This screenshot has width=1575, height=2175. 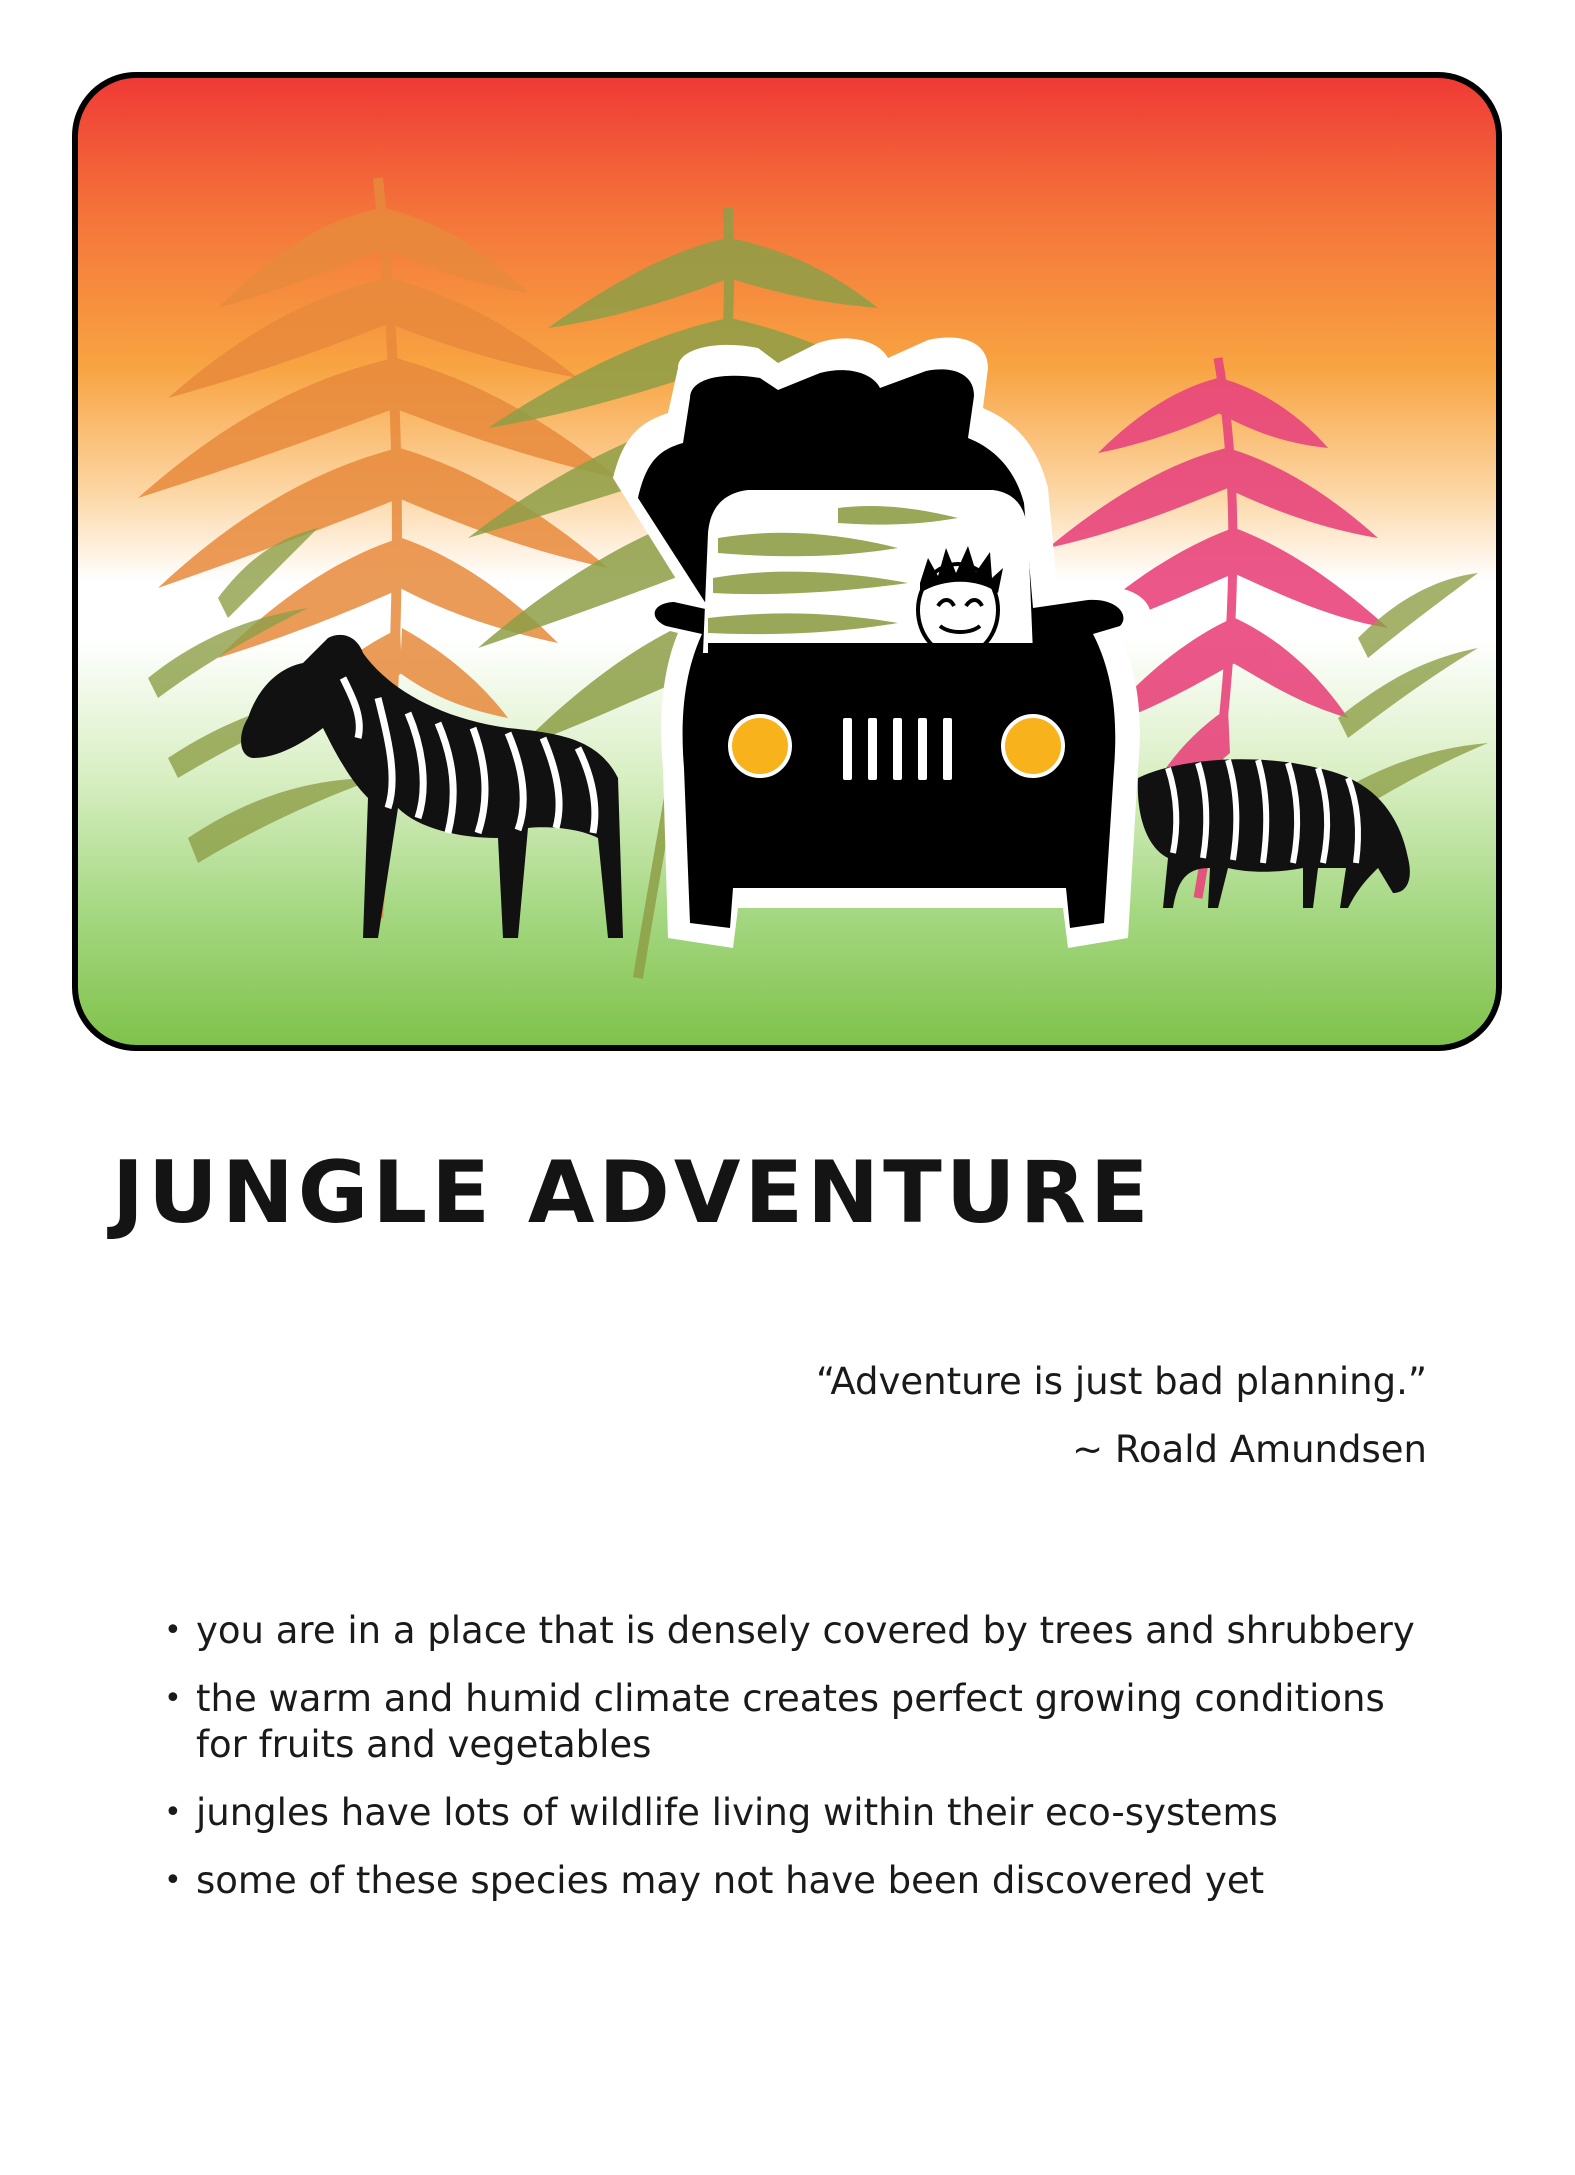 What do you see at coordinates (632, 1193) in the screenshot?
I see `page-title: JUNGLE ADVENTURE` at bounding box center [632, 1193].